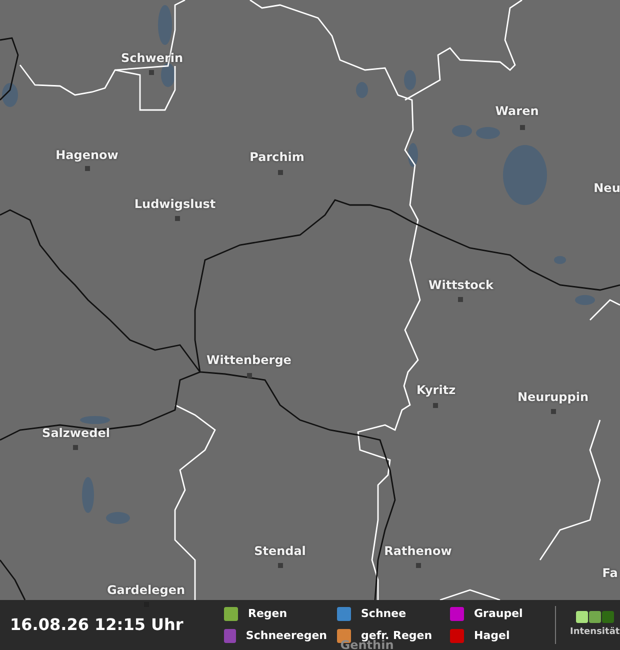  Describe the element at coordinates (277, 157) in the screenshot. I see `city-label: Parchim` at that location.